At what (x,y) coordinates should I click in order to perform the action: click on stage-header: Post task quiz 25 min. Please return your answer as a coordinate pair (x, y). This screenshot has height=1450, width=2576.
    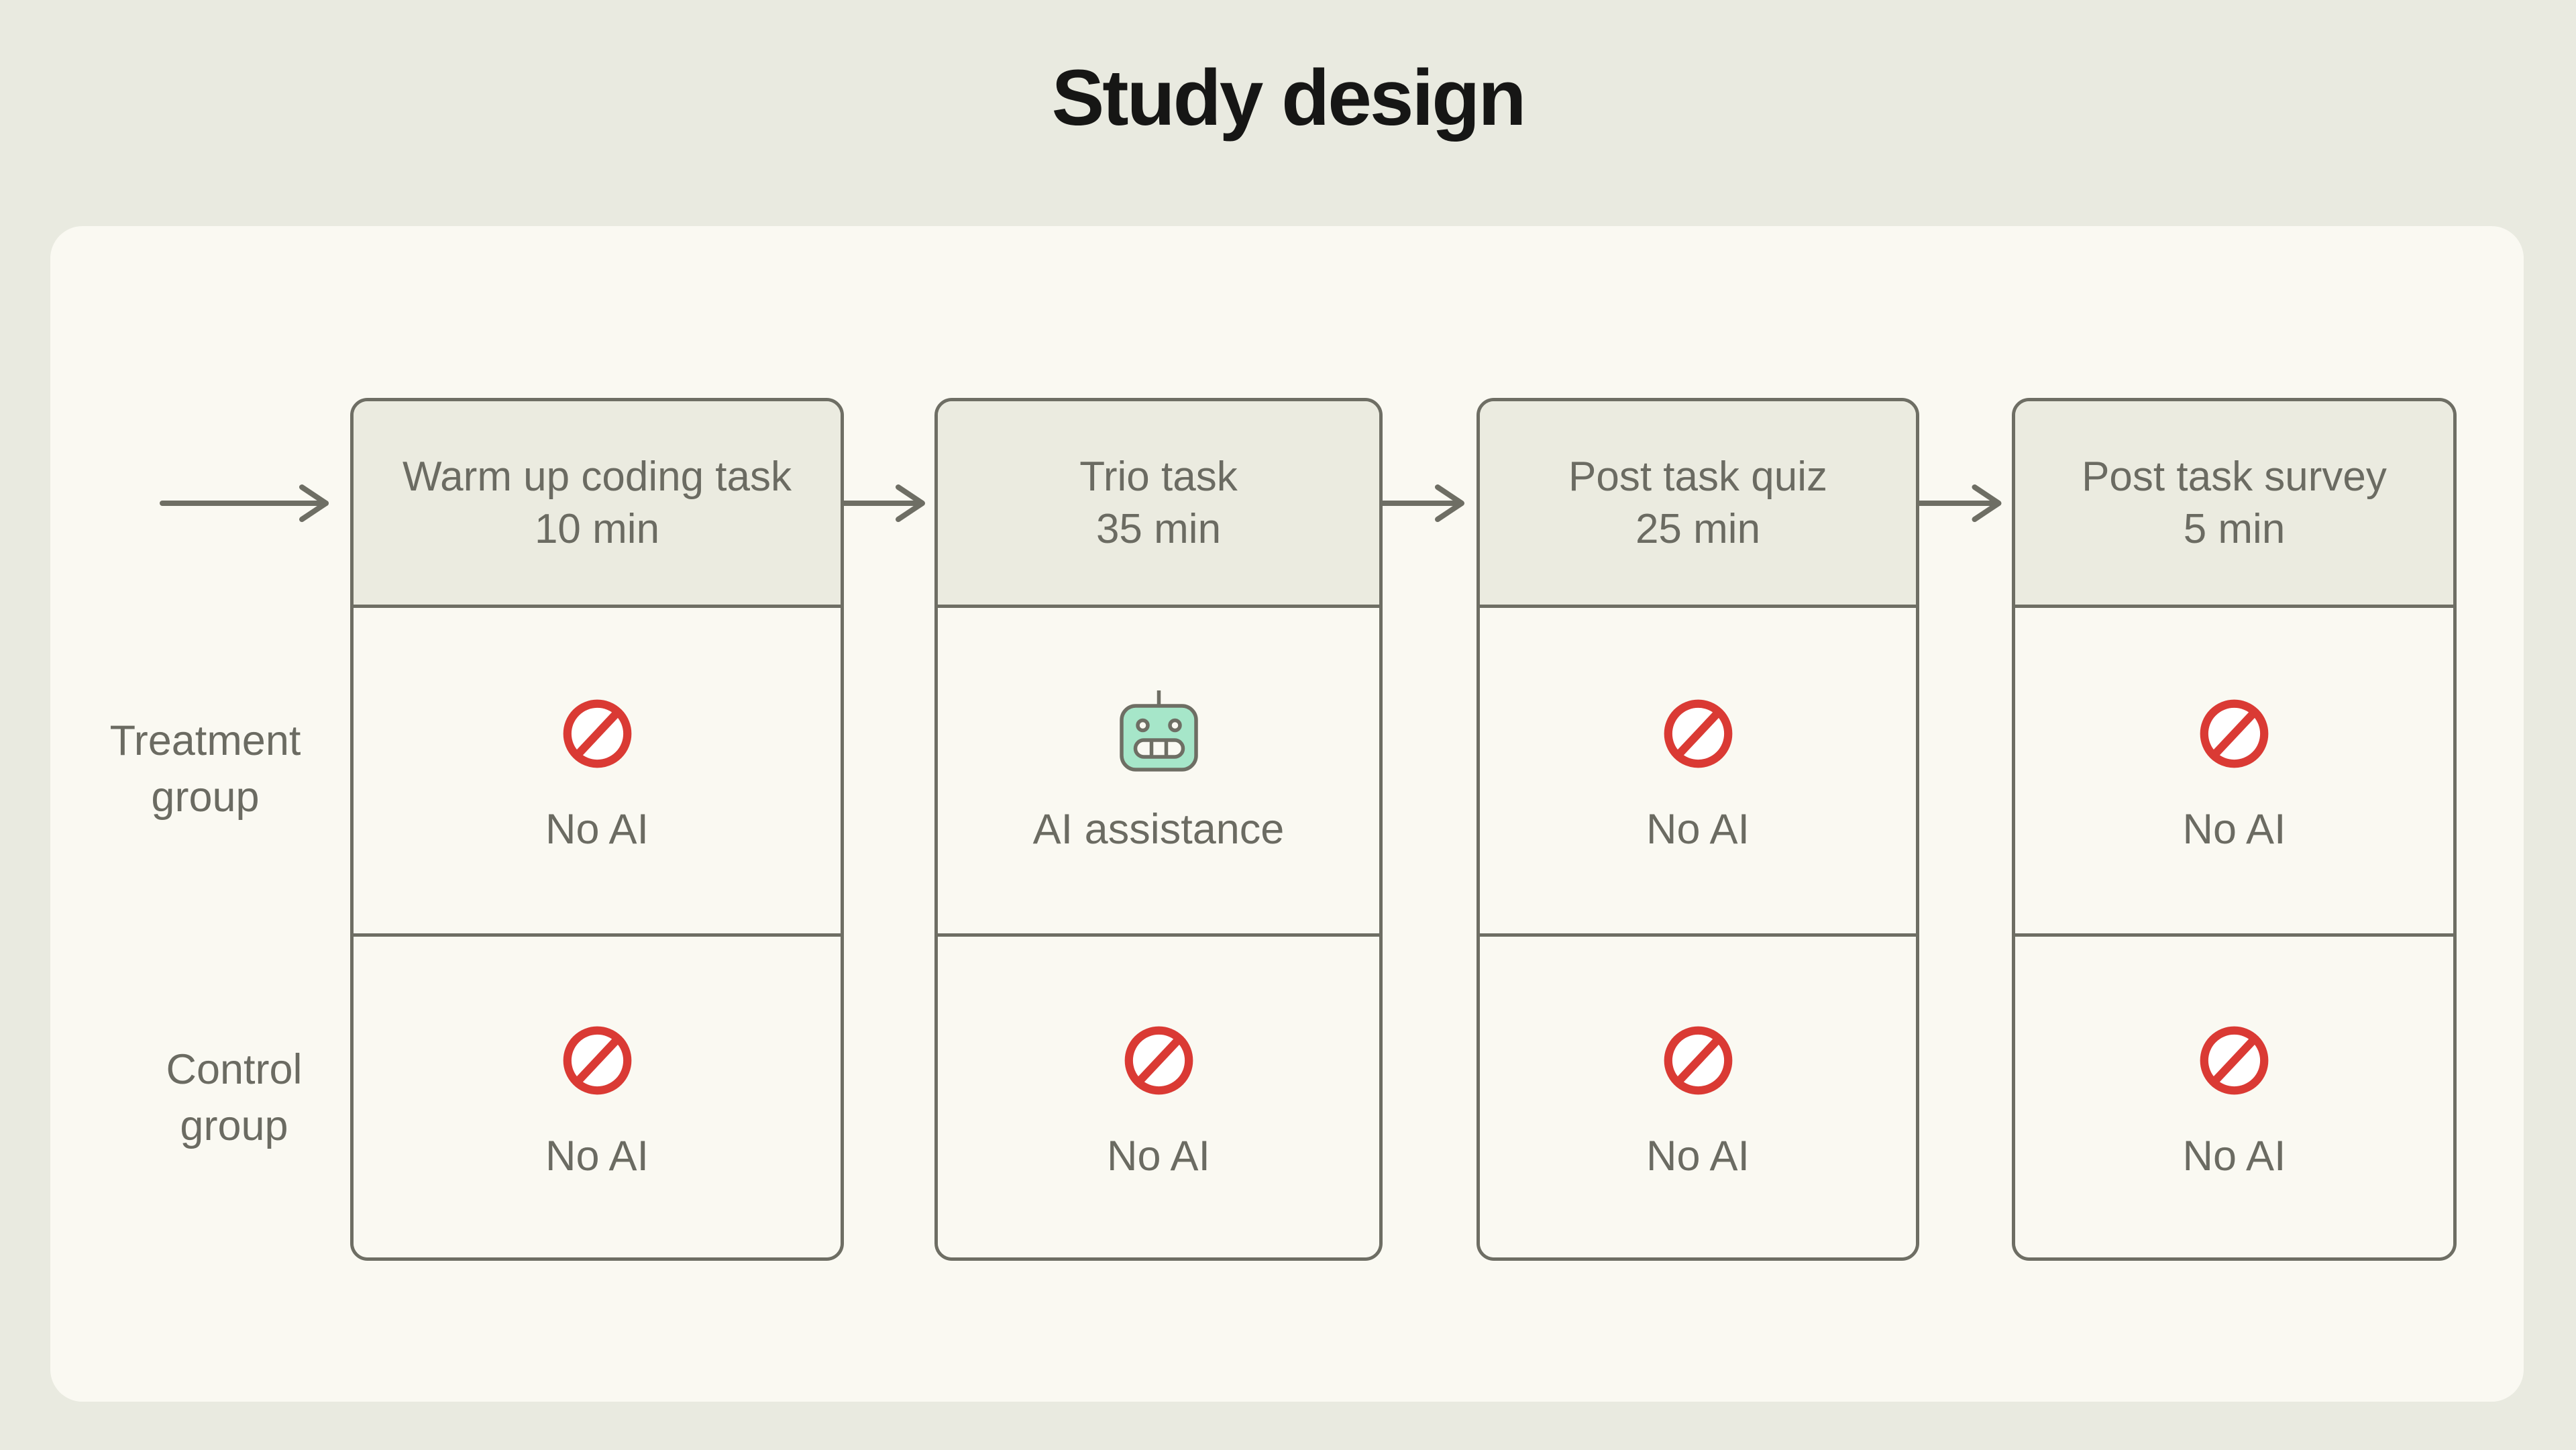
    Looking at the image, I should click on (1698, 504).